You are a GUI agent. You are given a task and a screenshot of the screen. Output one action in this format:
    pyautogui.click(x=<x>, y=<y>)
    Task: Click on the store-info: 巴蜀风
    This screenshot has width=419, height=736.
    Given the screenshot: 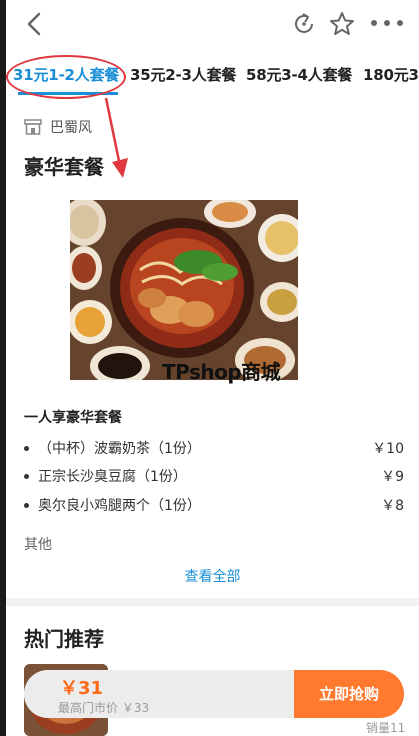 What is the action you would take?
    pyautogui.click(x=58, y=127)
    